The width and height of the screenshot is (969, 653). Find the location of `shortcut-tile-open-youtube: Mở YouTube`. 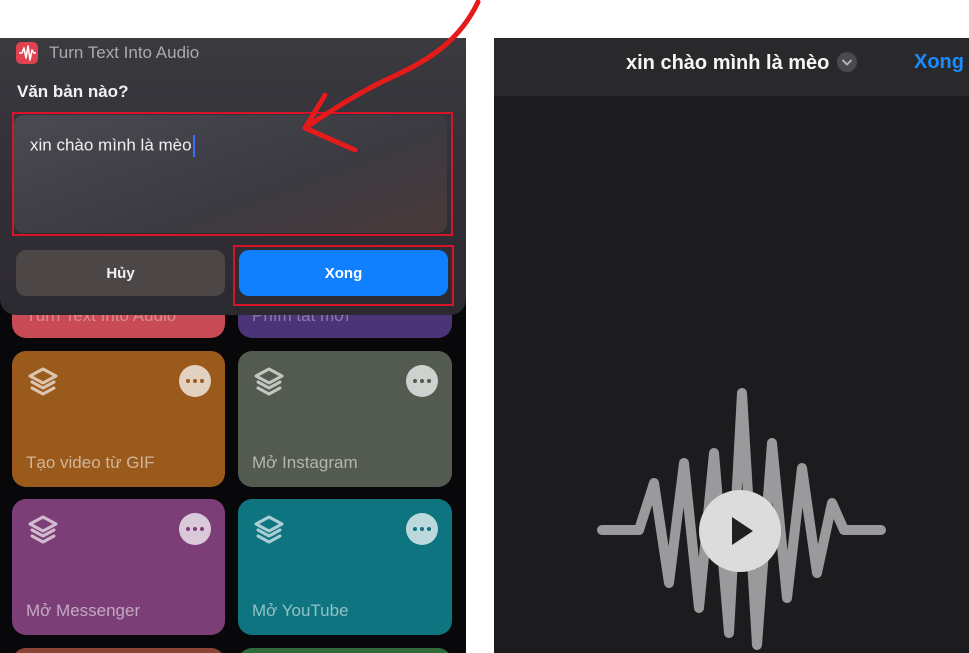

shortcut-tile-open-youtube: Mở YouTube is located at coordinates (345, 567).